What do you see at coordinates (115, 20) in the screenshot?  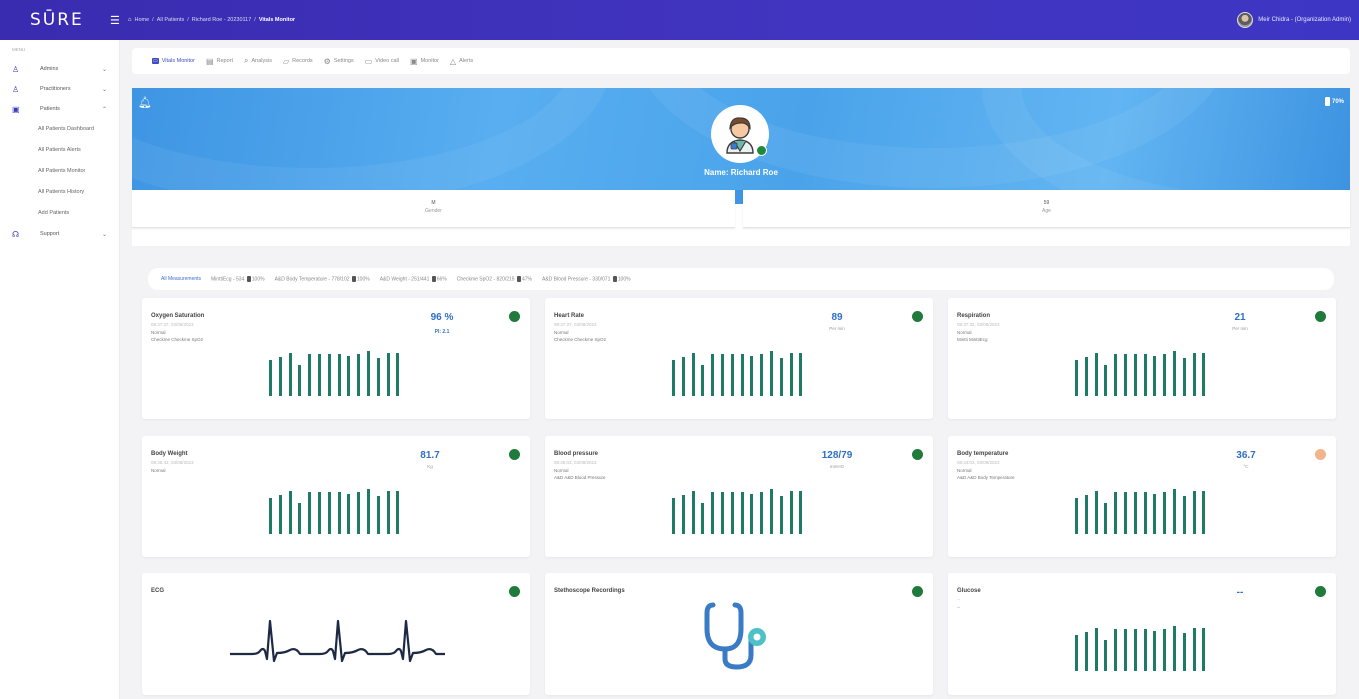 I see `menu-toggle-icon: ☰` at bounding box center [115, 20].